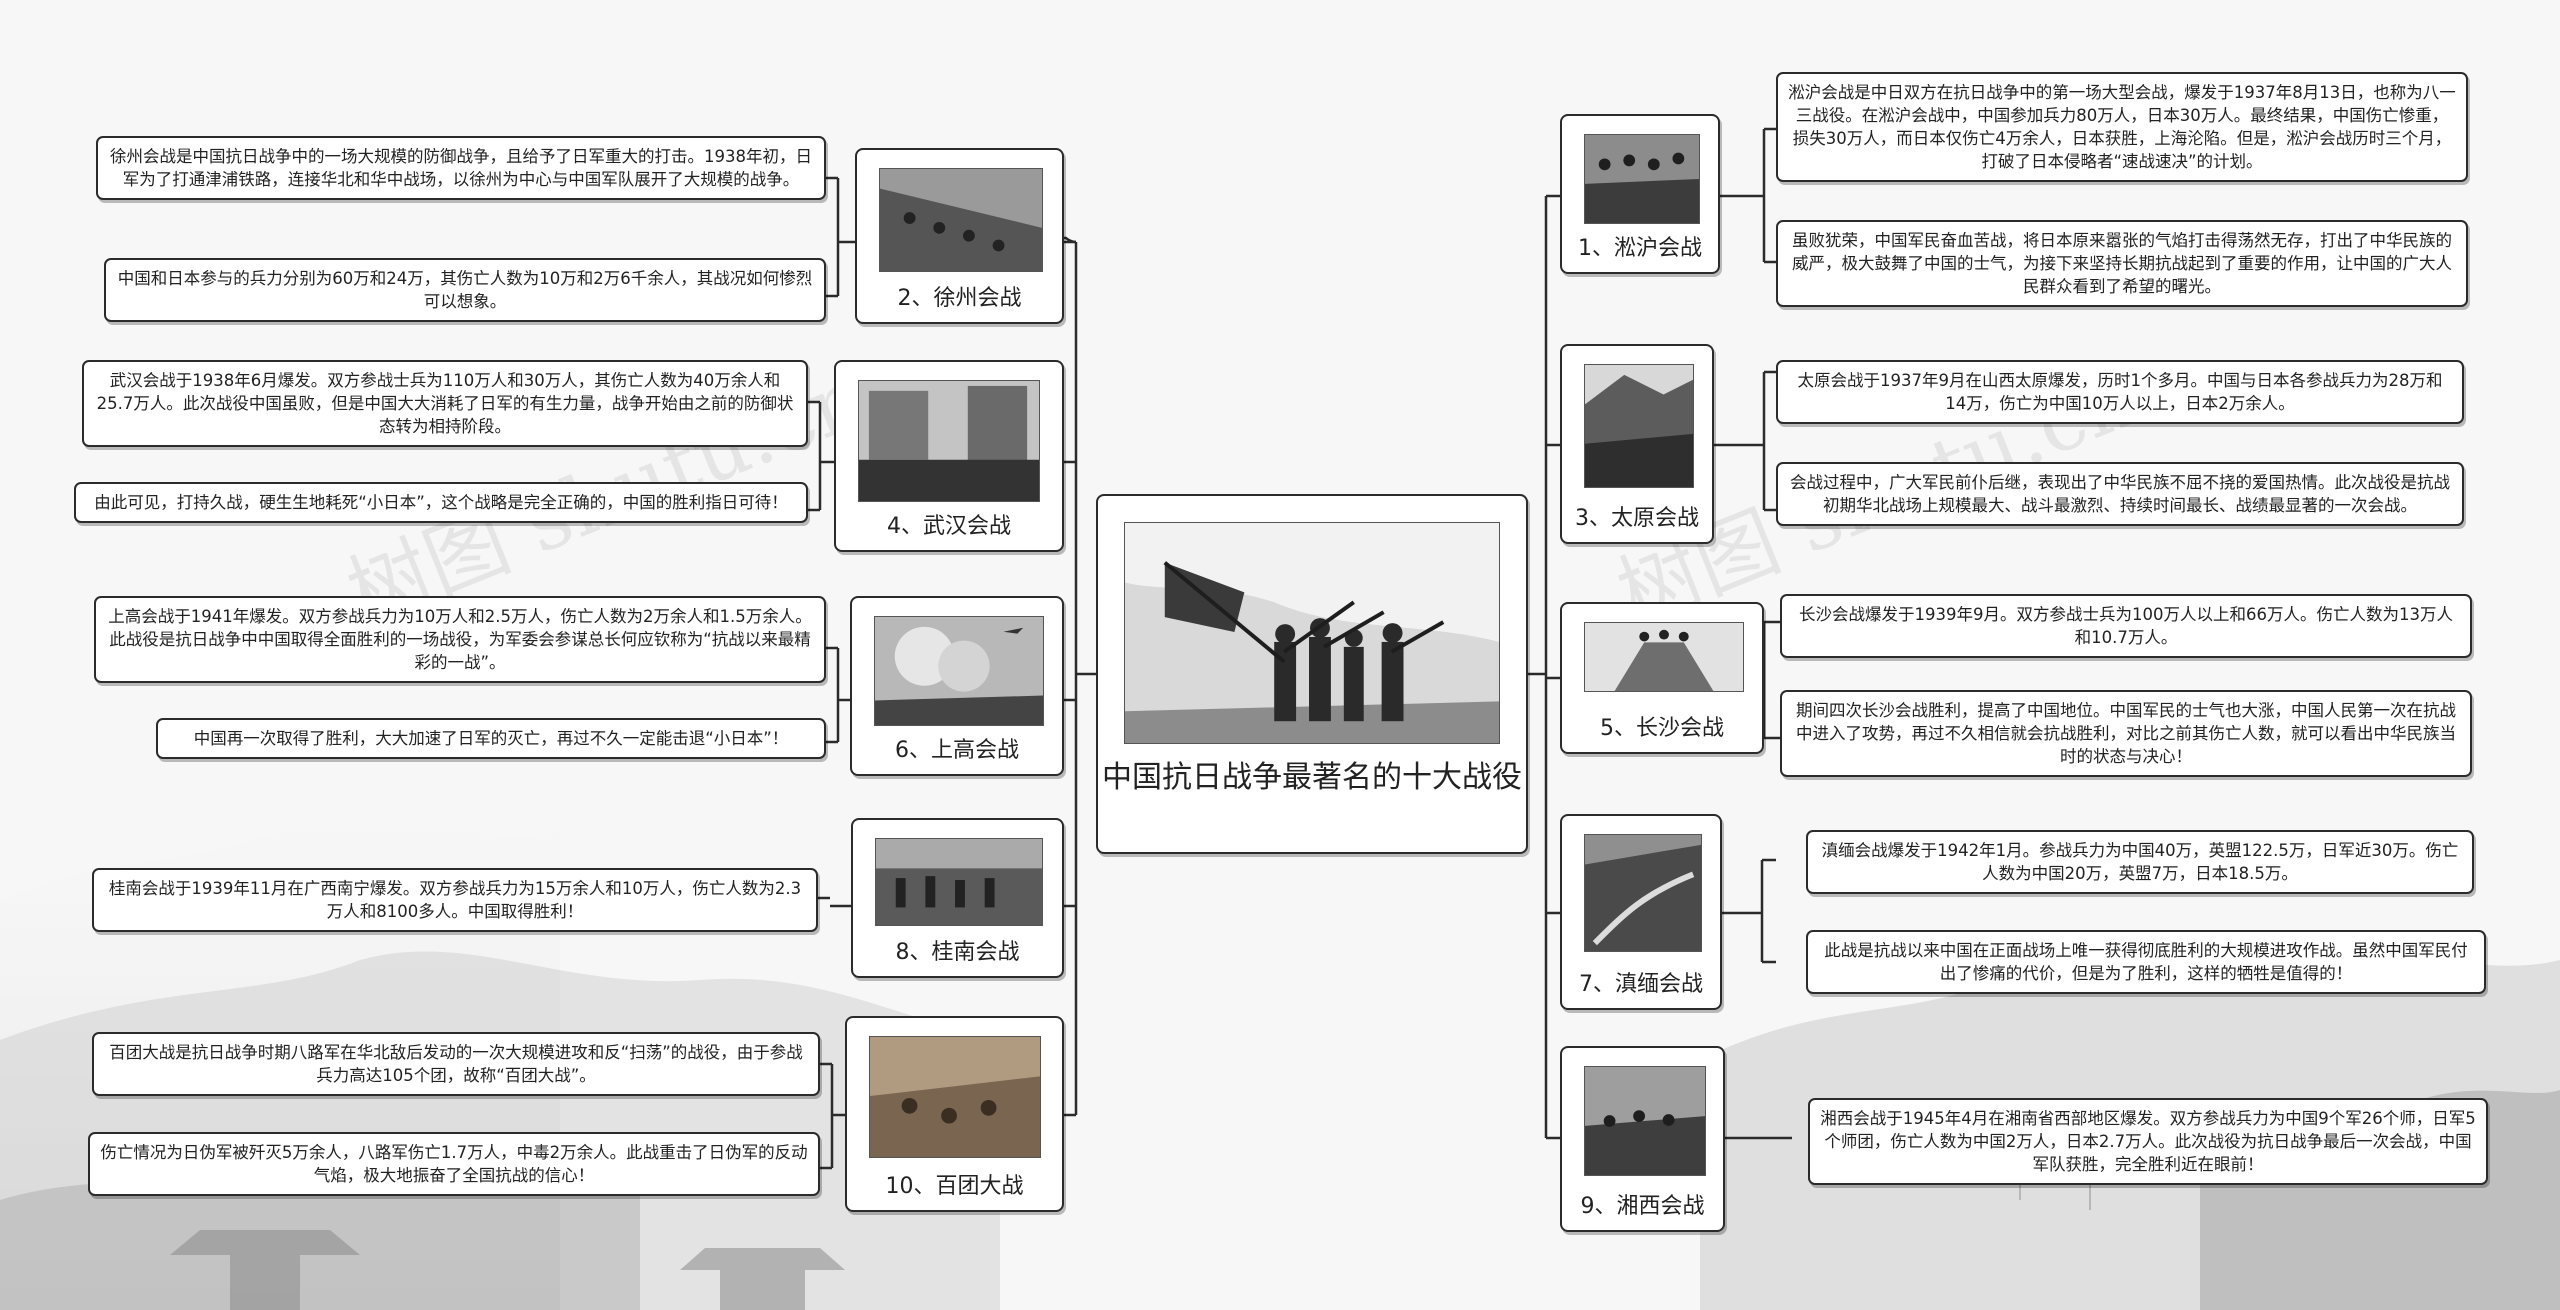  I want to click on battle-label: 6、上高会战, so click(957, 750).